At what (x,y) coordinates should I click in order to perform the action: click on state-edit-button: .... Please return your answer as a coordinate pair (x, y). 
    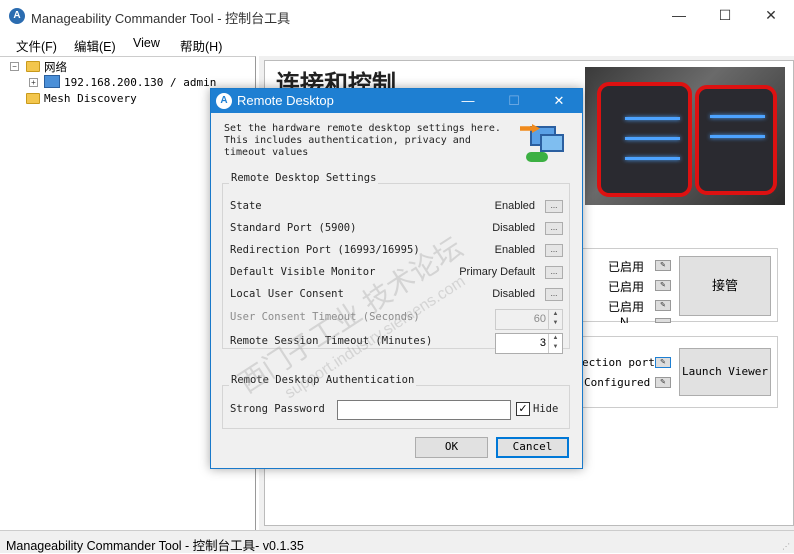
    Looking at the image, I should click on (554, 206).